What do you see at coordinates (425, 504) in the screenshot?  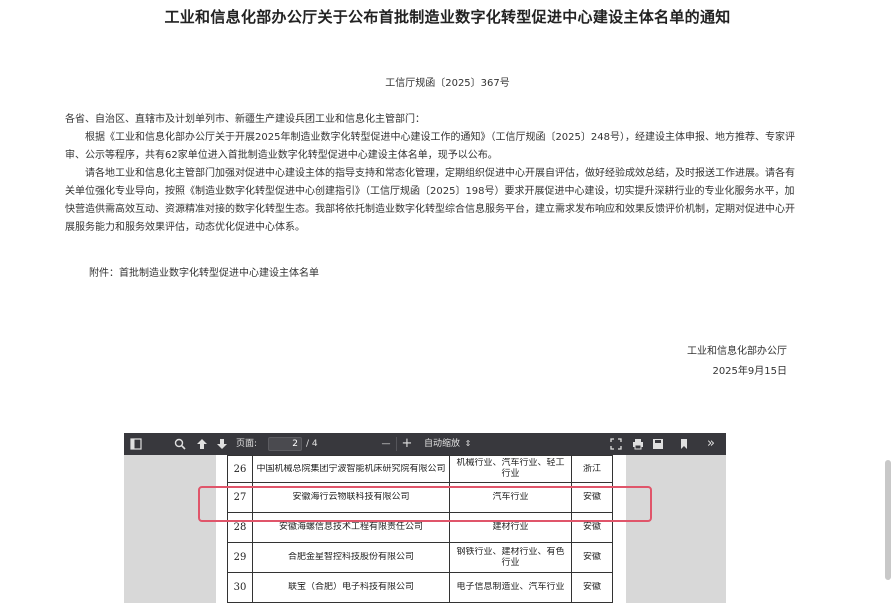 I see `highlight-box` at bounding box center [425, 504].